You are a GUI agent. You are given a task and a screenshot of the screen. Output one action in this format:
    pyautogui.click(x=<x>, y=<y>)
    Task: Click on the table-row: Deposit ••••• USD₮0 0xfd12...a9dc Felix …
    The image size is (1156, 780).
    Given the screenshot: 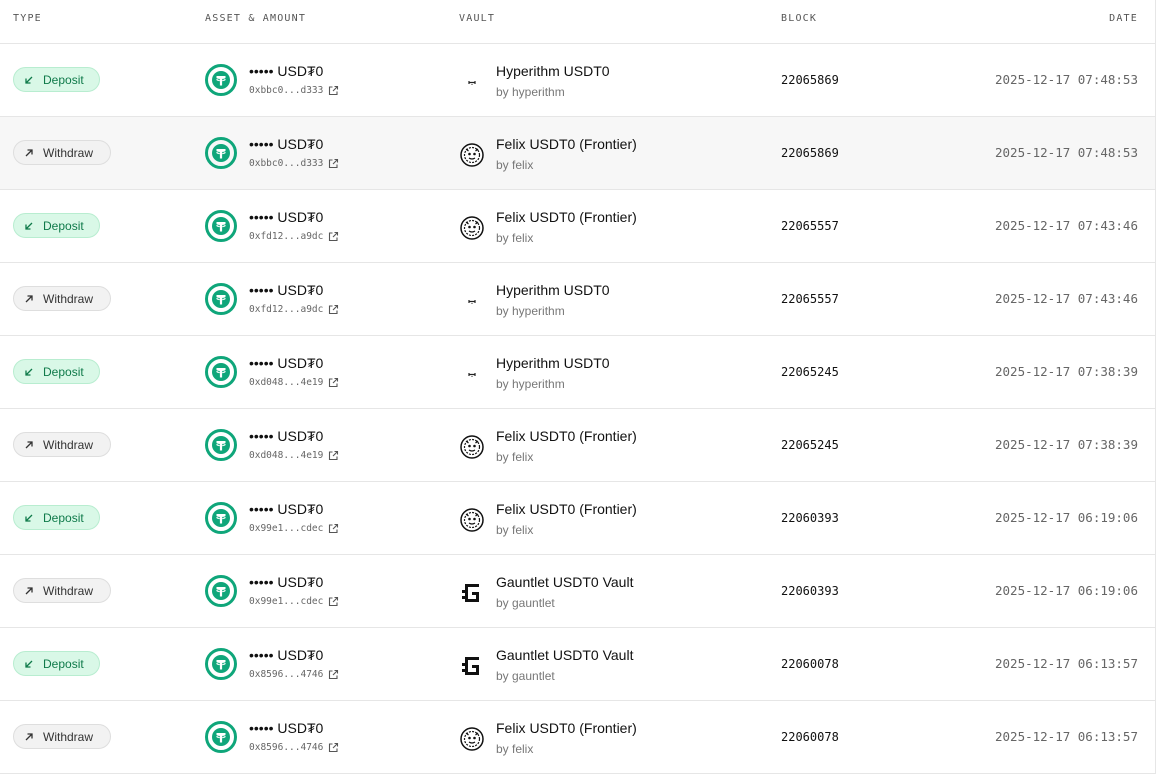 What is the action you would take?
    pyautogui.click(x=577, y=226)
    